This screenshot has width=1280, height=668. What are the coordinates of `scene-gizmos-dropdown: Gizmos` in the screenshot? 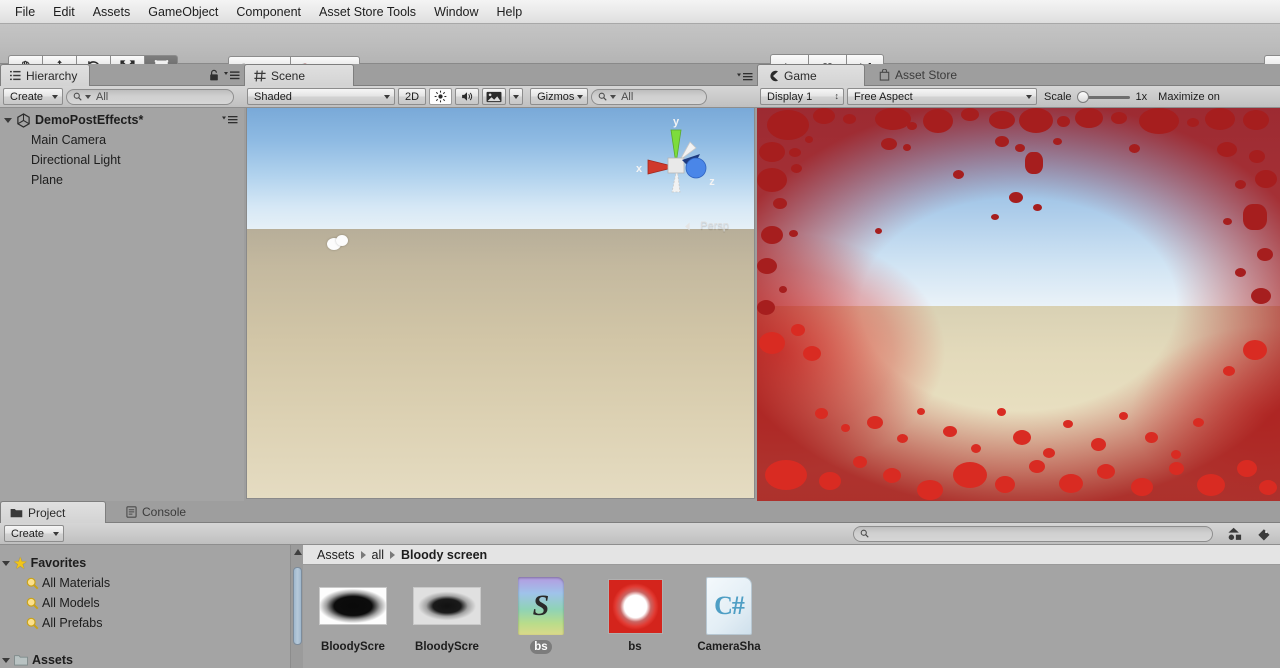 It's located at (559, 96).